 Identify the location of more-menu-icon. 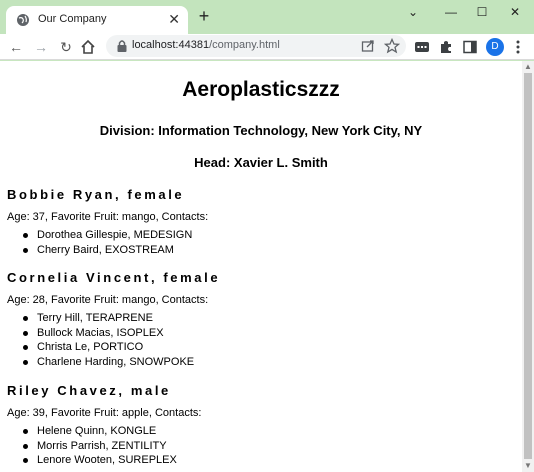
(518, 47).